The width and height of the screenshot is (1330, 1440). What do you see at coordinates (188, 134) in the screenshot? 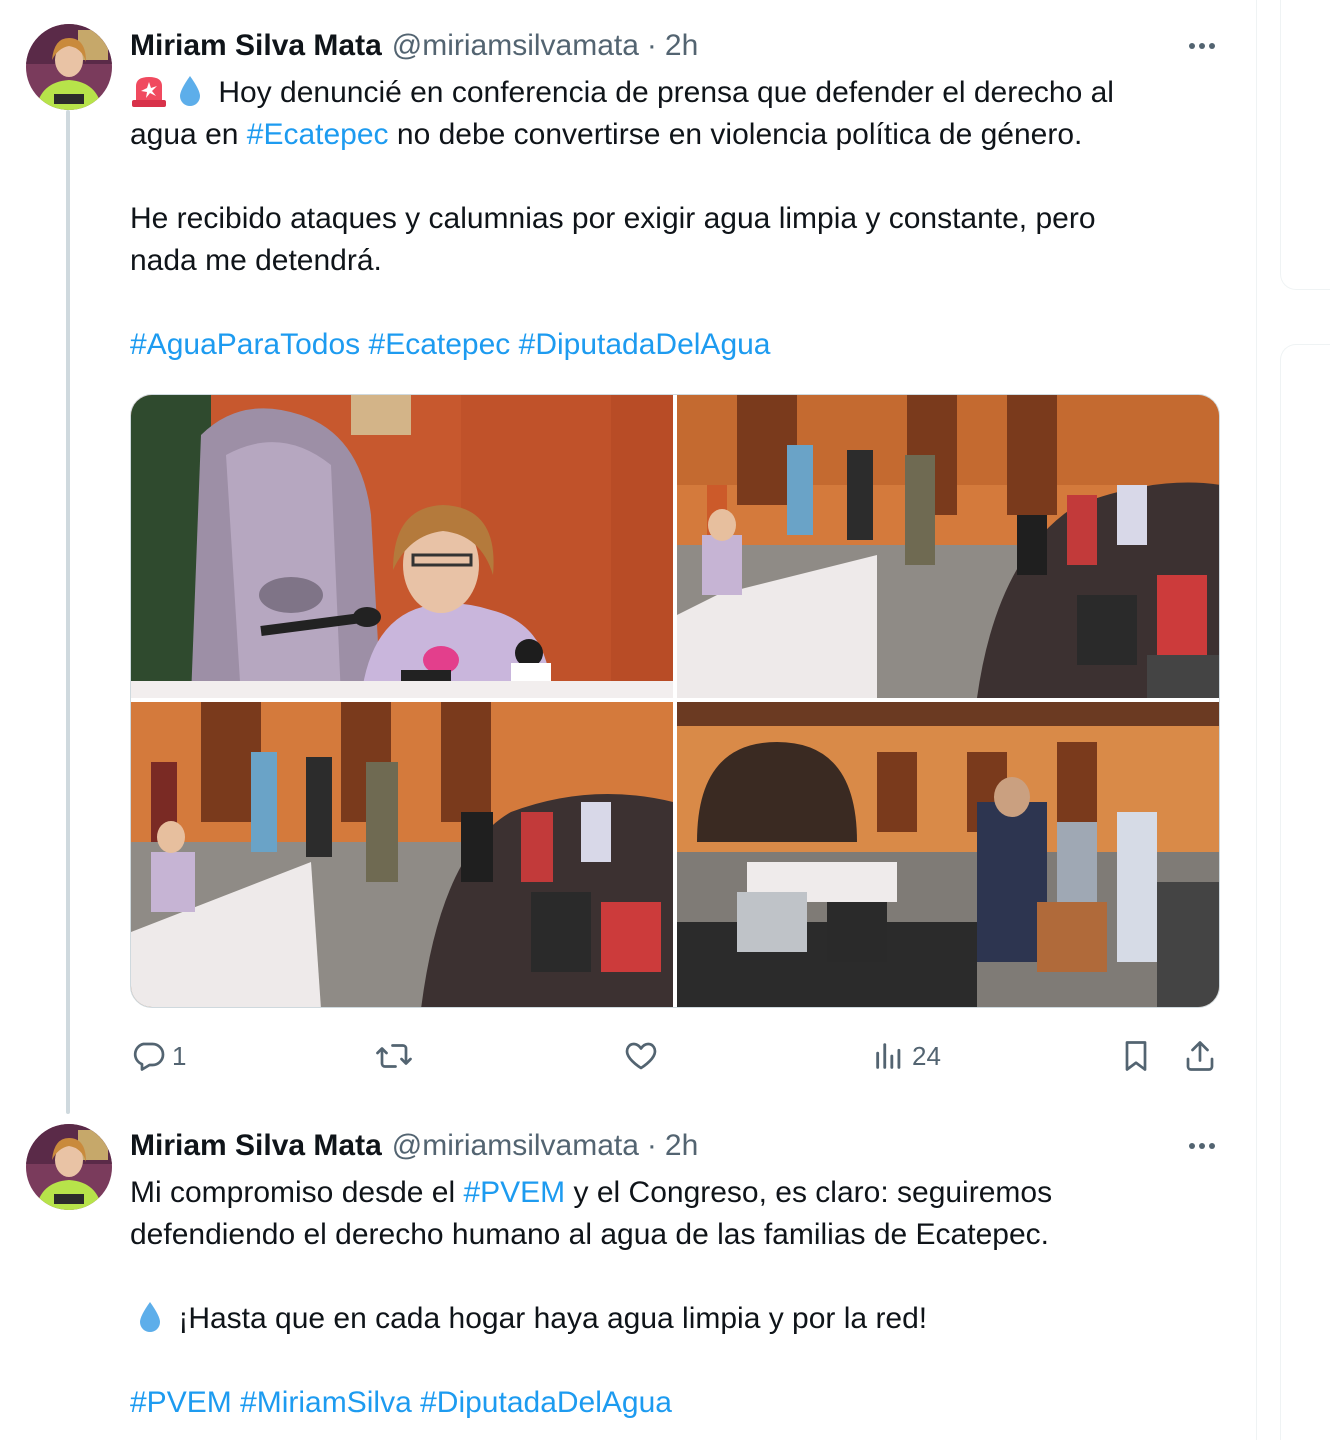
I see `tweet-text-segment: agua en` at bounding box center [188, 134].